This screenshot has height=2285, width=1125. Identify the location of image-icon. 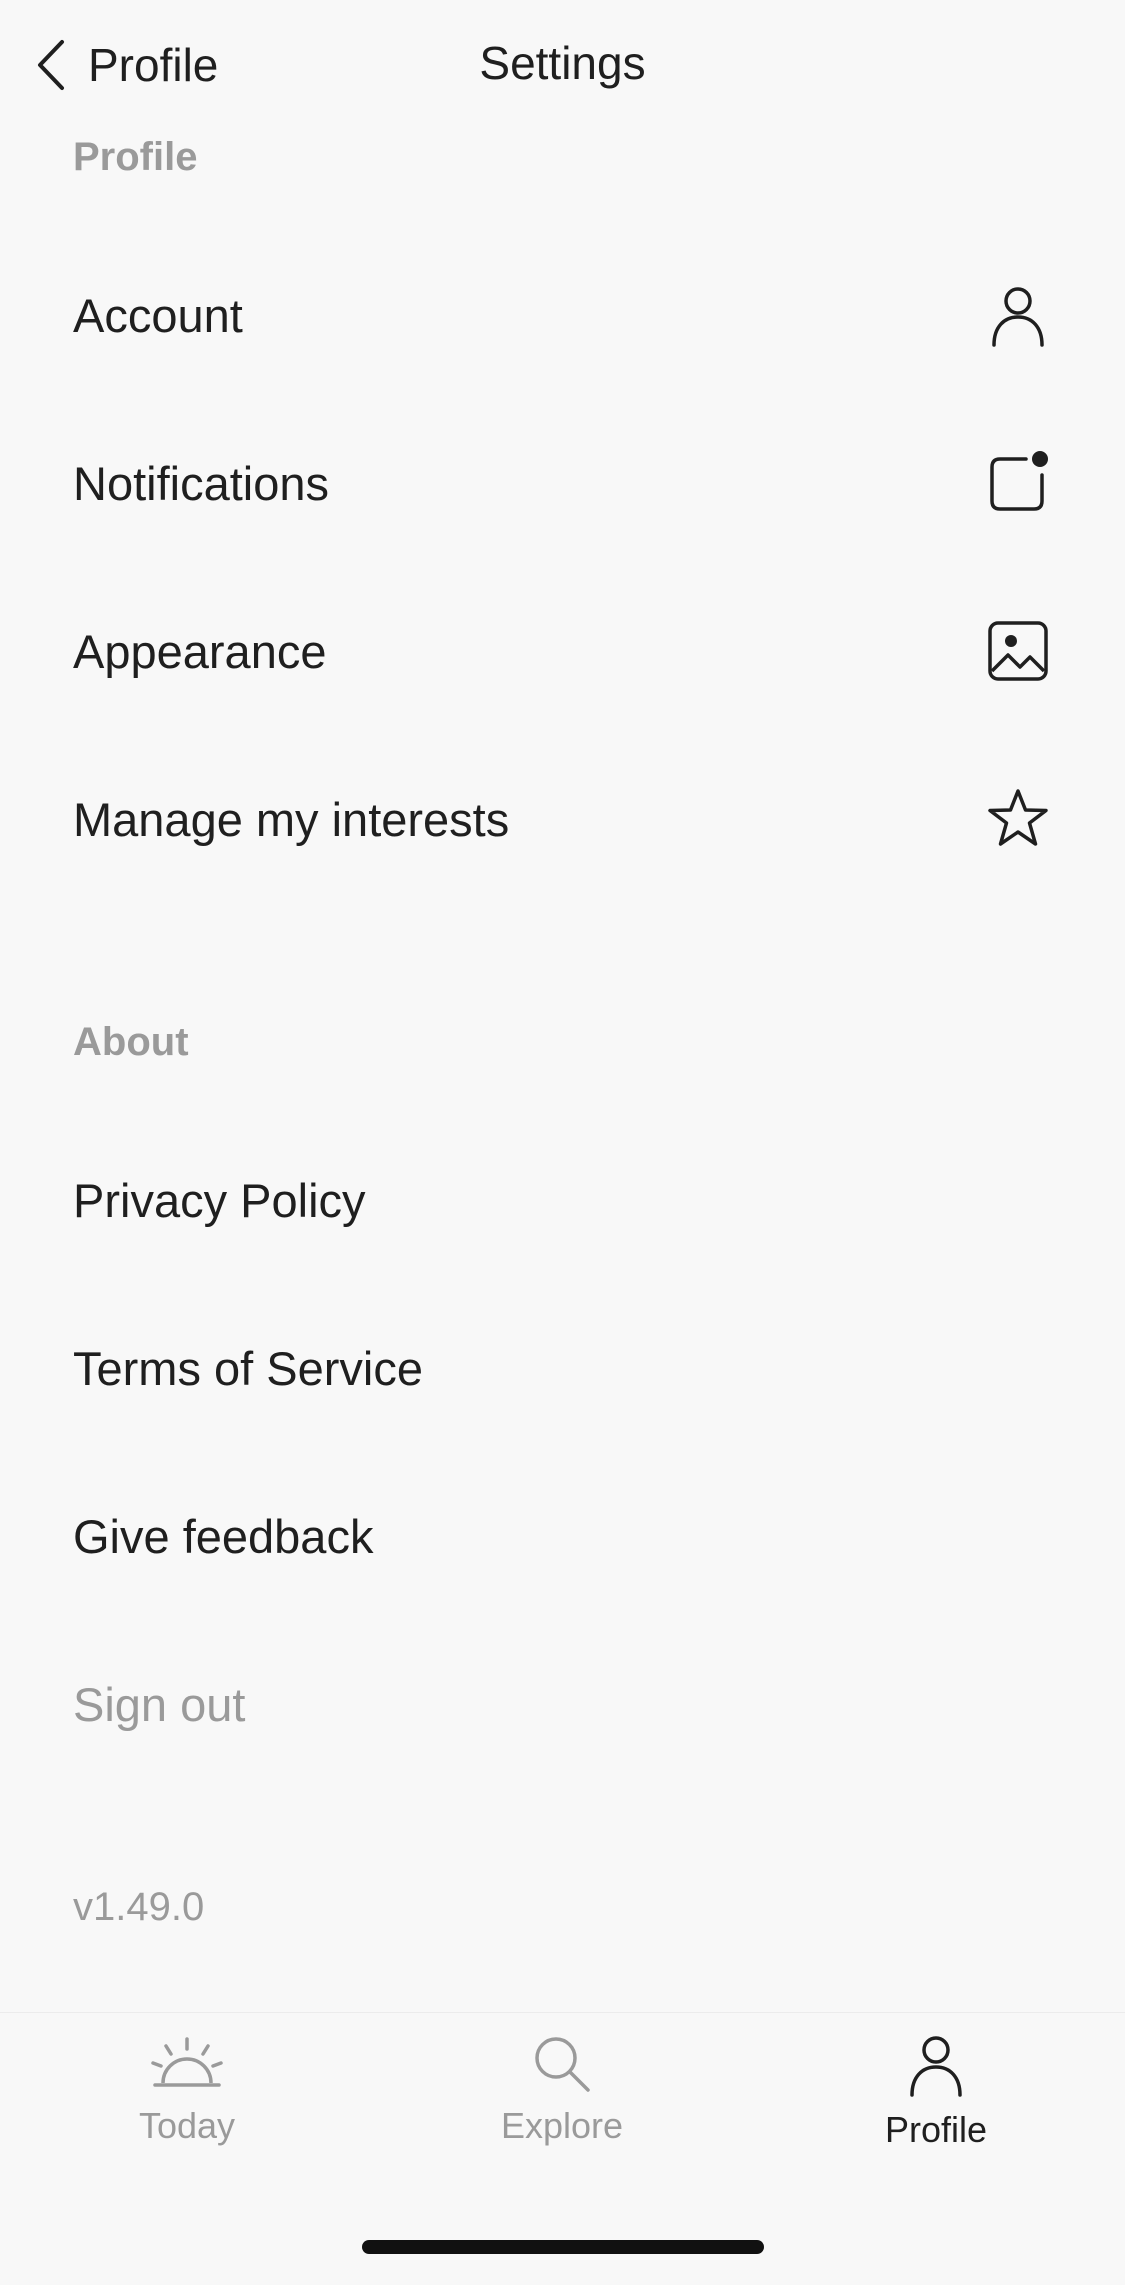
(1018, 651).